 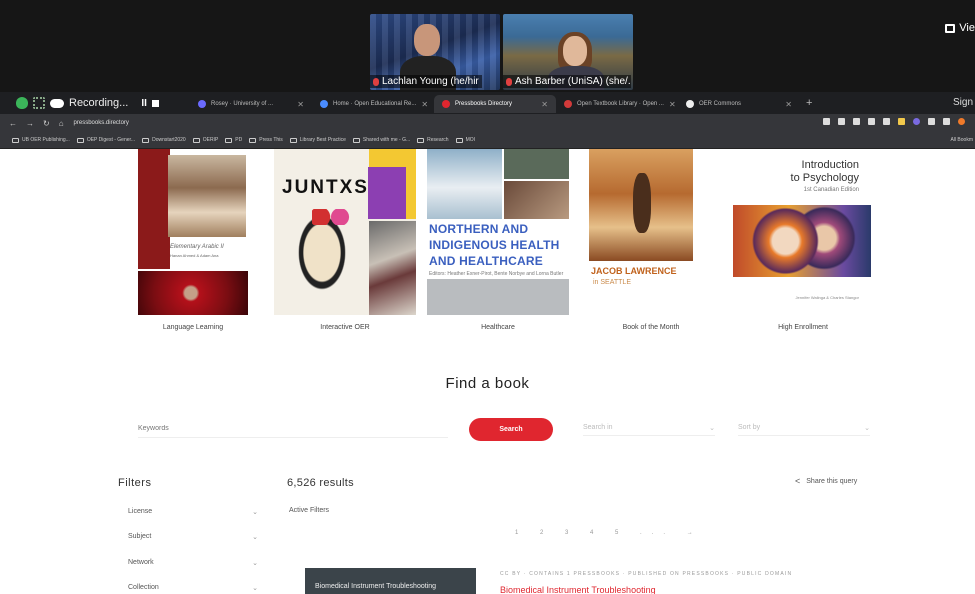 I want to click on participant-video-tile: Lachlan Young (he/hir, so click(x=435, y=52).